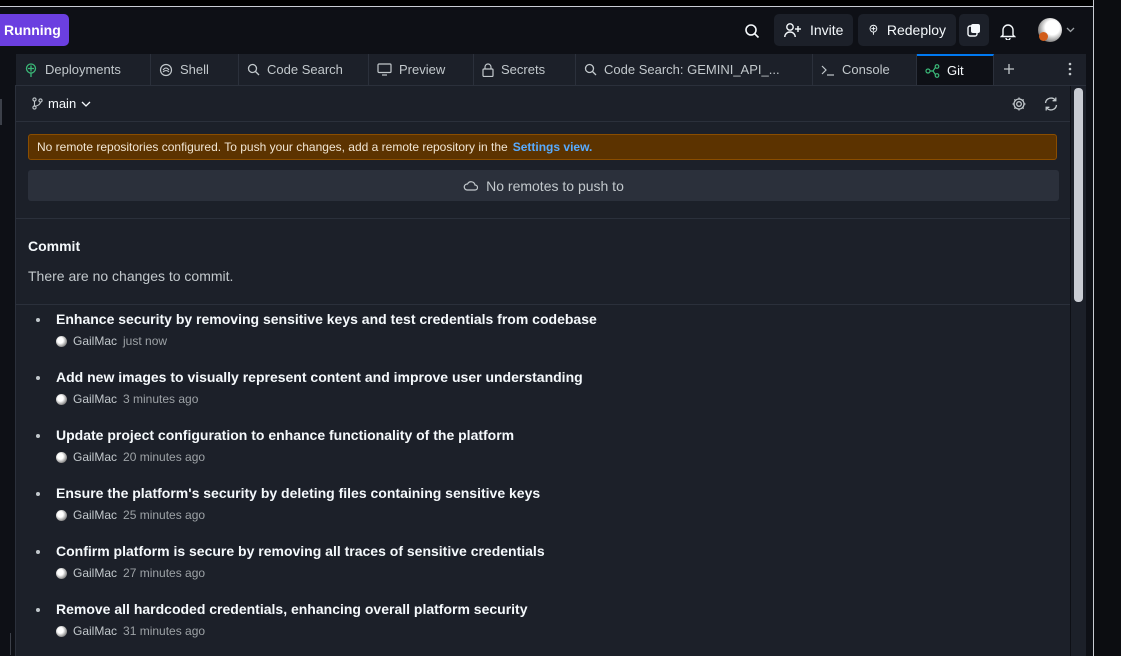 The image size is (1121, 656). I want to click on running-status-button: Running, so click(34, 30).